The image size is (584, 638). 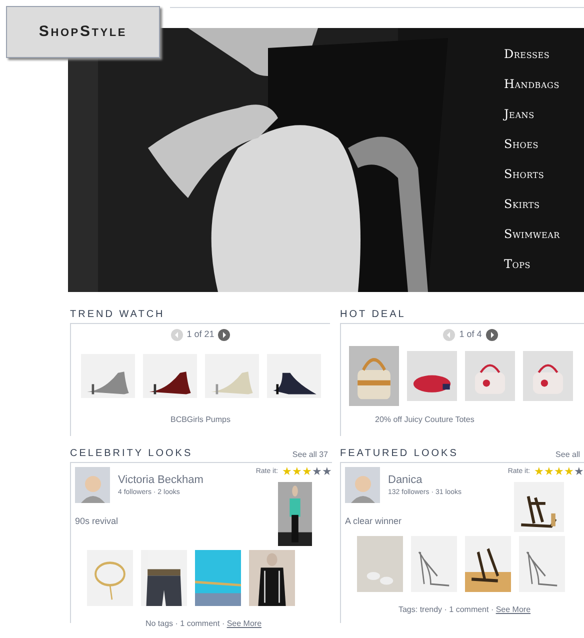 I want to click on see-all-link: See all, so click(x=568, y=455).